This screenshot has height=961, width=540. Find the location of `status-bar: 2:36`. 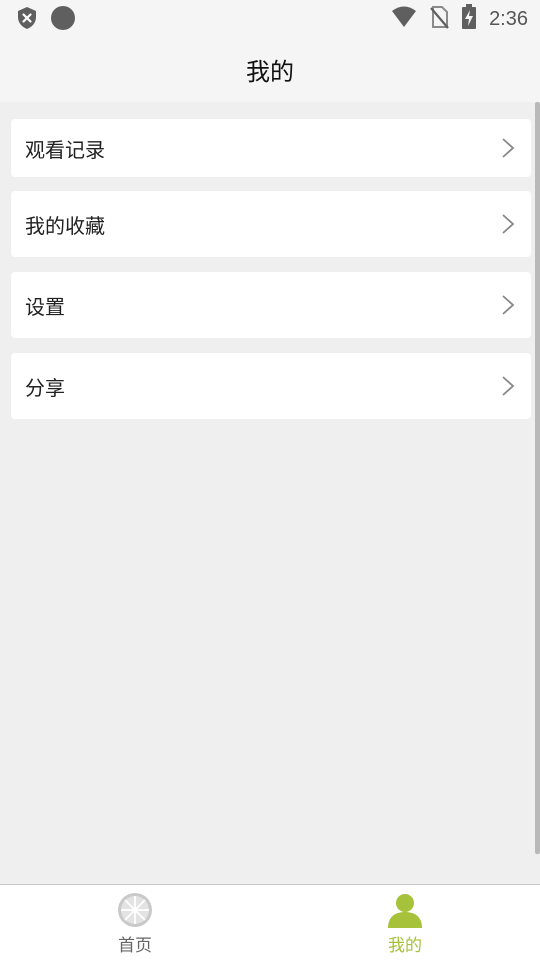

status-bar: 2:36 is located at coordinates (270, 18).